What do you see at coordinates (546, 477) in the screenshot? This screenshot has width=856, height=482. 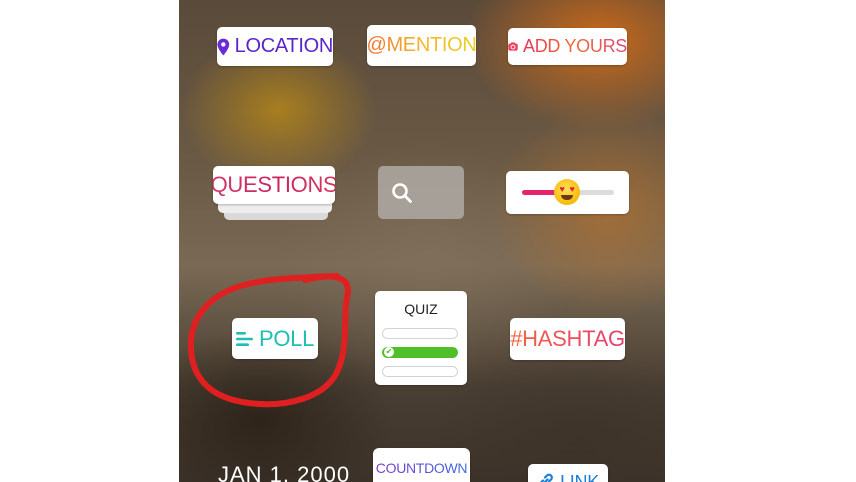 I see `link-icon` at bounding box center [546, 477].